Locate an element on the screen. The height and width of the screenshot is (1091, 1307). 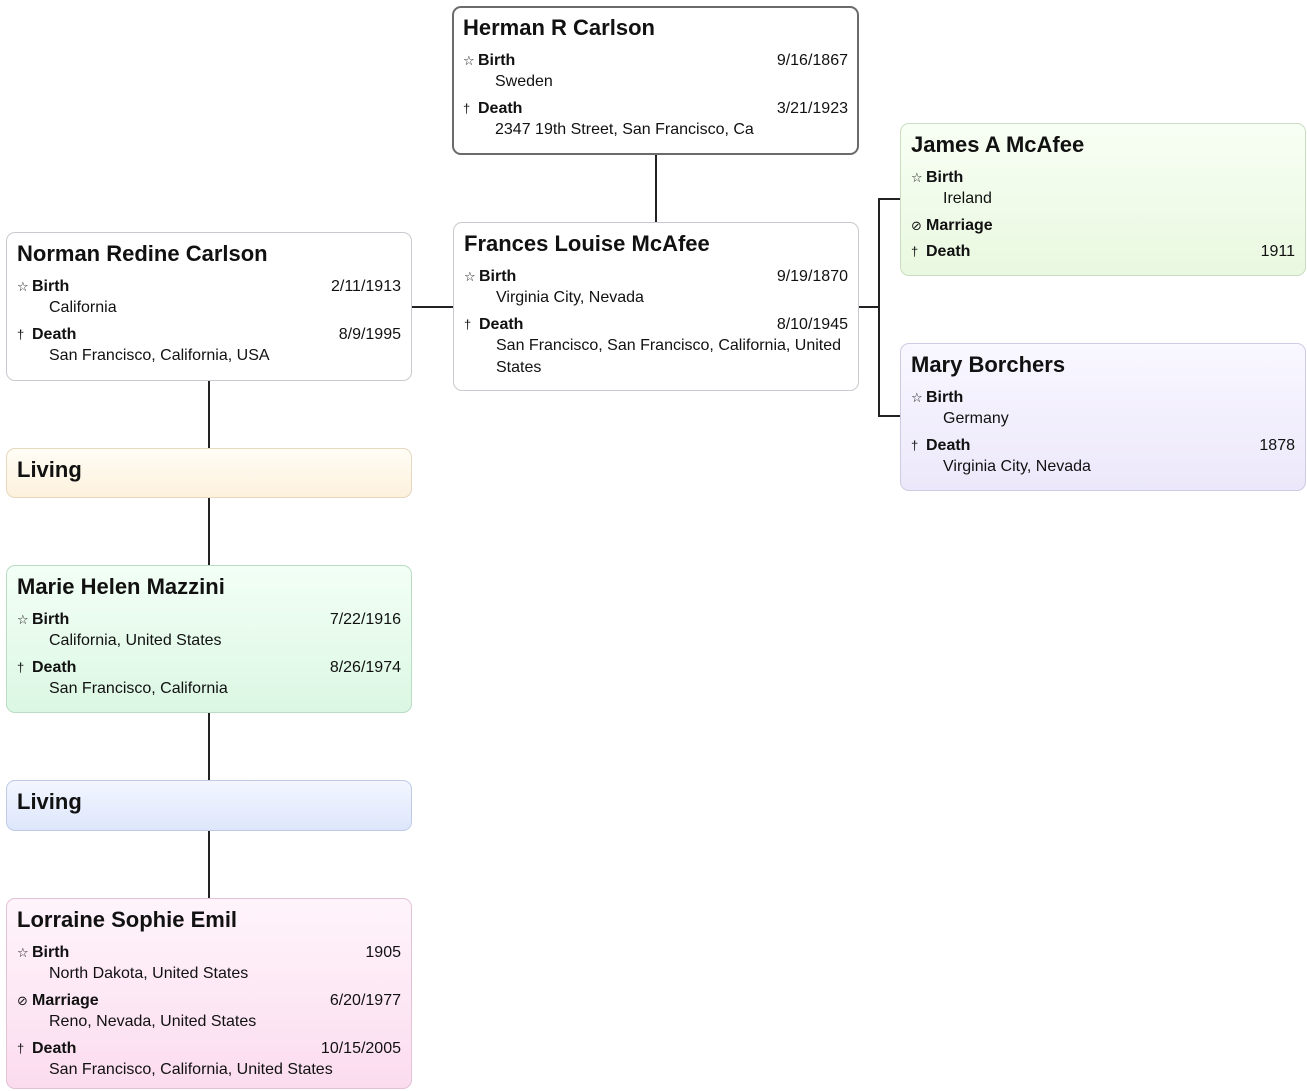
event-birth: ☆ Birth 1905 North Dakota, United States is located at coordinates (209, 964).